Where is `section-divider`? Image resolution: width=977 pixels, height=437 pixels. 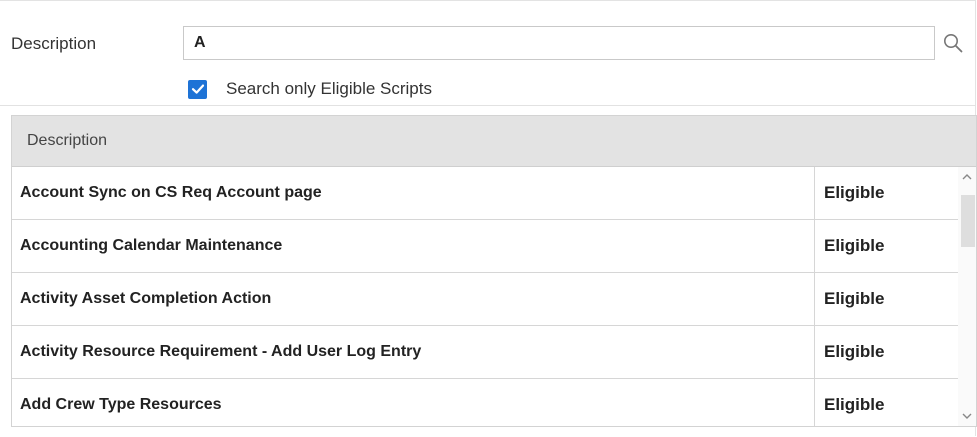
section-divider is located at coordinates (488, 105).